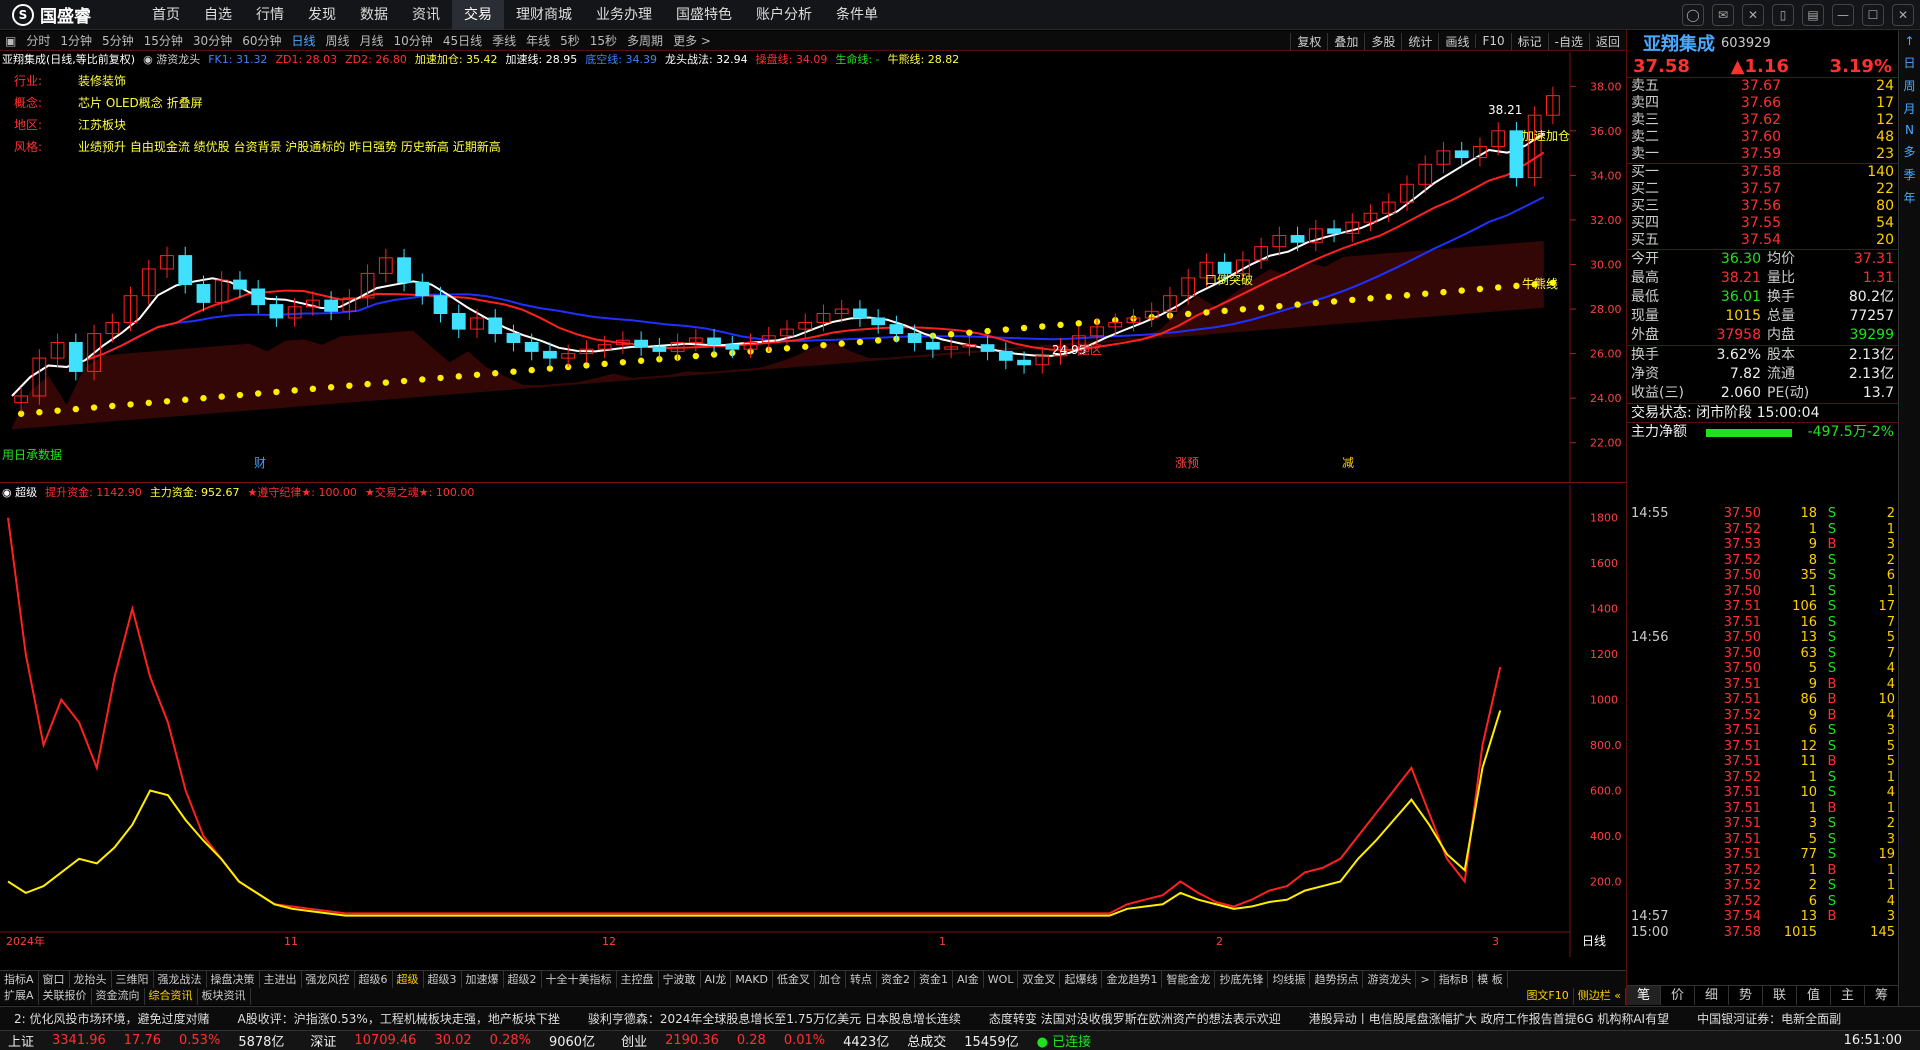  What do you see at coordinates (171, 60) in the screenshot?
I see `chart-ind-name: ◉ 游资龙头` at bounding box center [171, 60].